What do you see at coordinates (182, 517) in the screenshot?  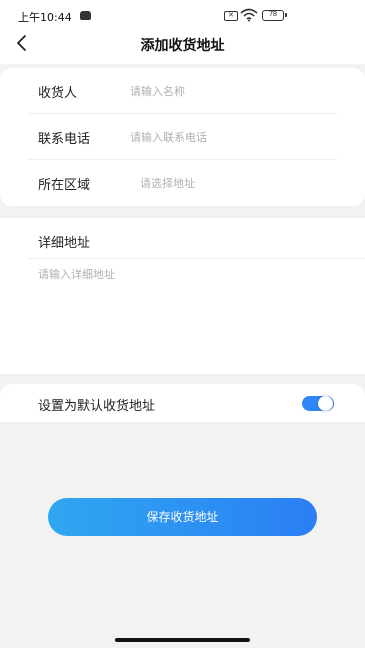 I see `save-address-button: 保存收货地址` at bounding box center [182, 517].